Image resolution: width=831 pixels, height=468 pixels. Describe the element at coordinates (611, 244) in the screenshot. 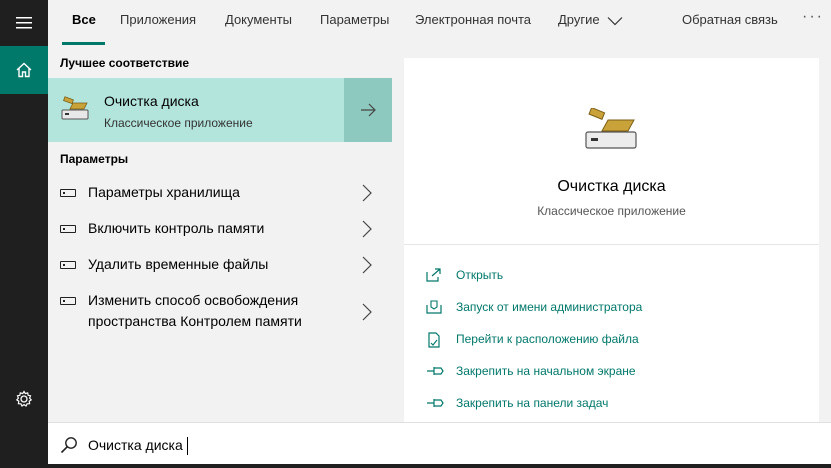

I see `divider` at that location.